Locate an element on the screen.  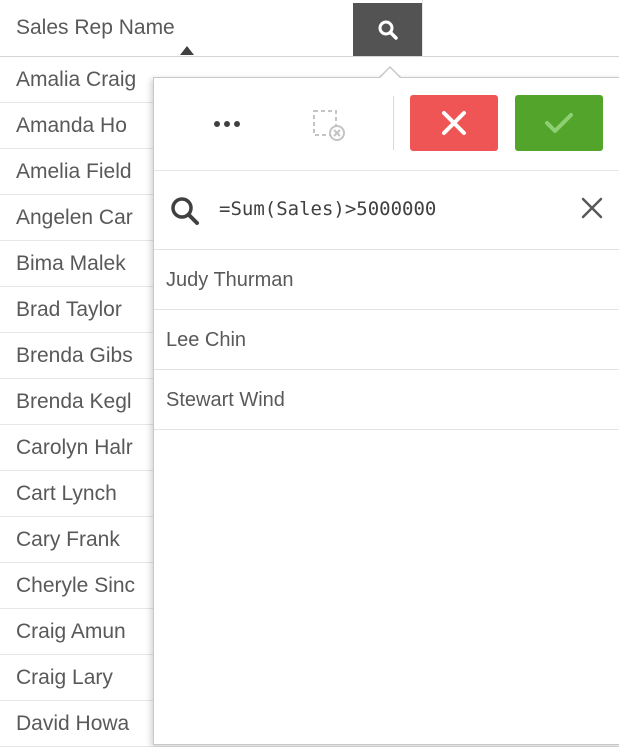
search-input is located at coordinates (386, 209).